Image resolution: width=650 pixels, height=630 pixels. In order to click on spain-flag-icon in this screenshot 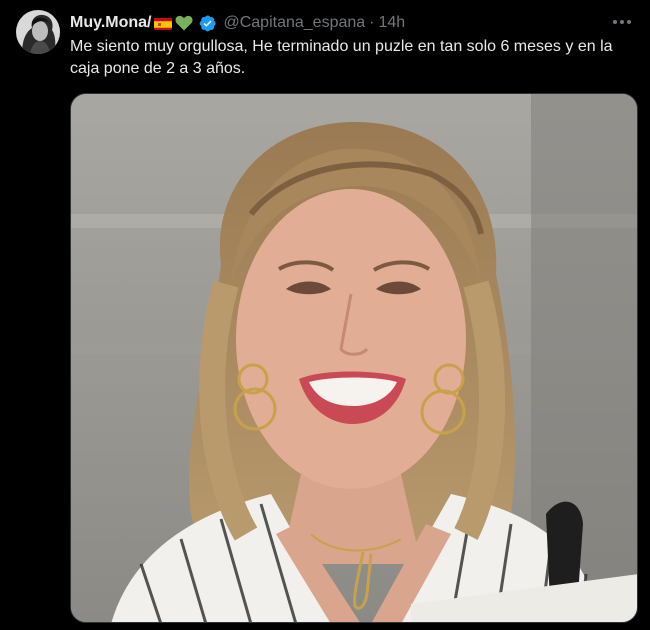, I will do `click(163, 23)`.